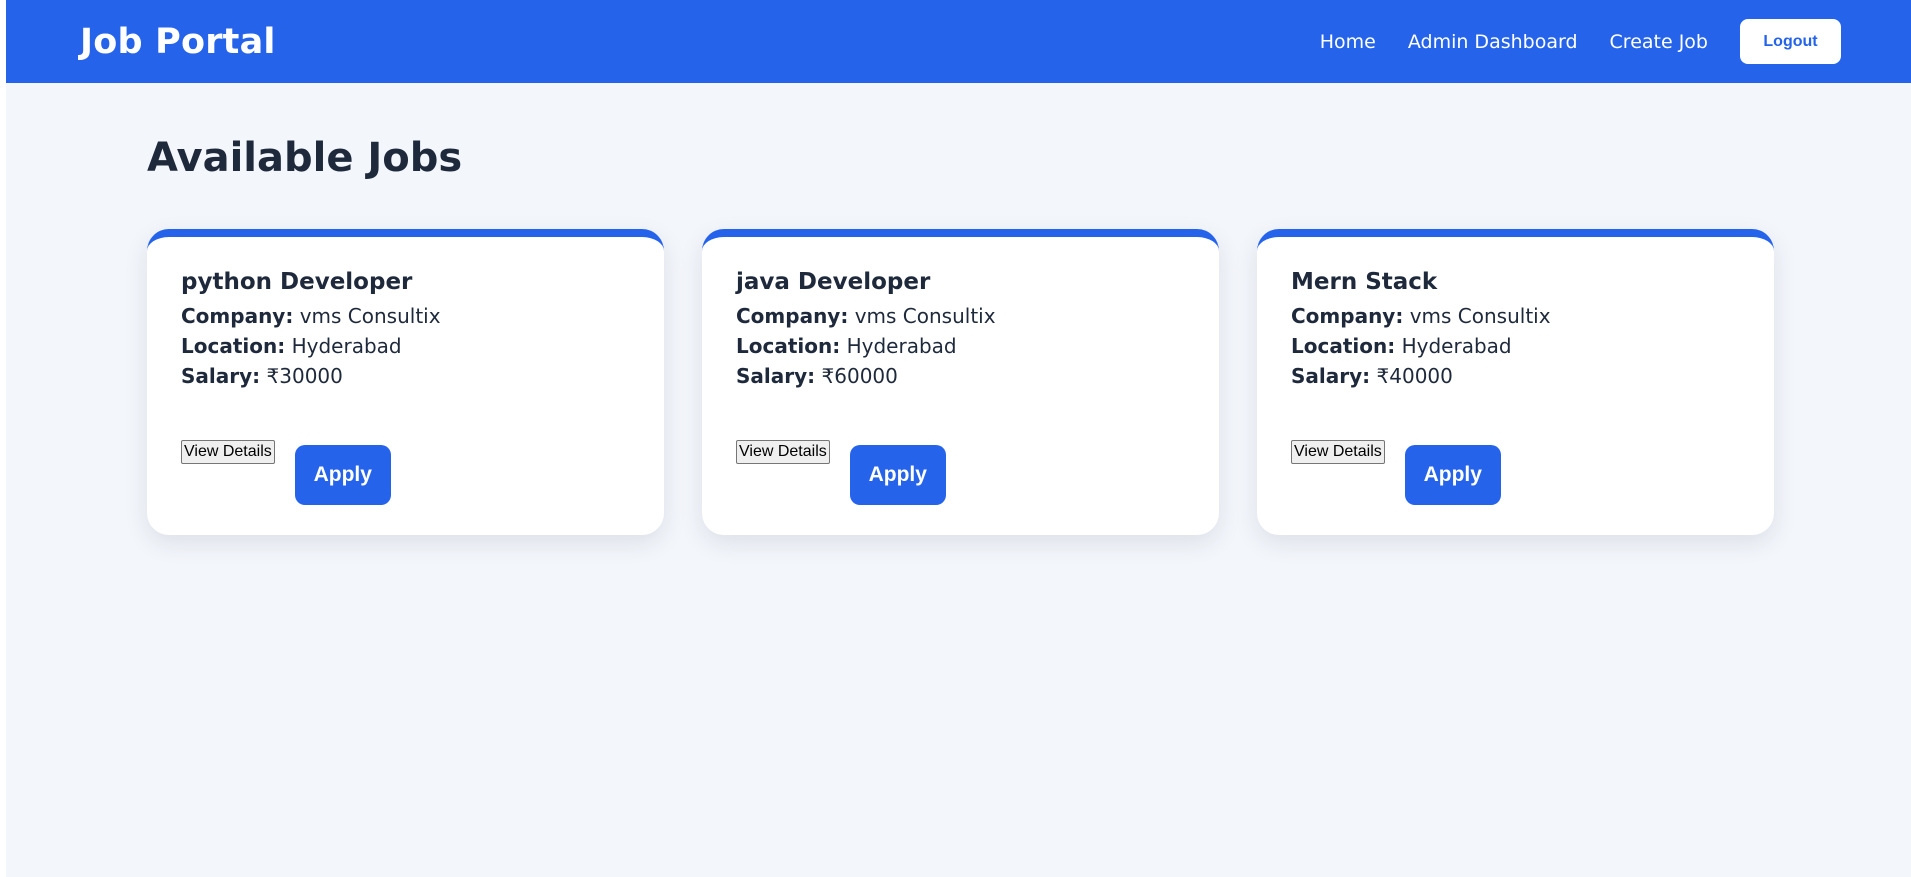  Describe the element at coordinates (1364, 282) in the screenshot. I see `job-title: Mern Stack` at that location.